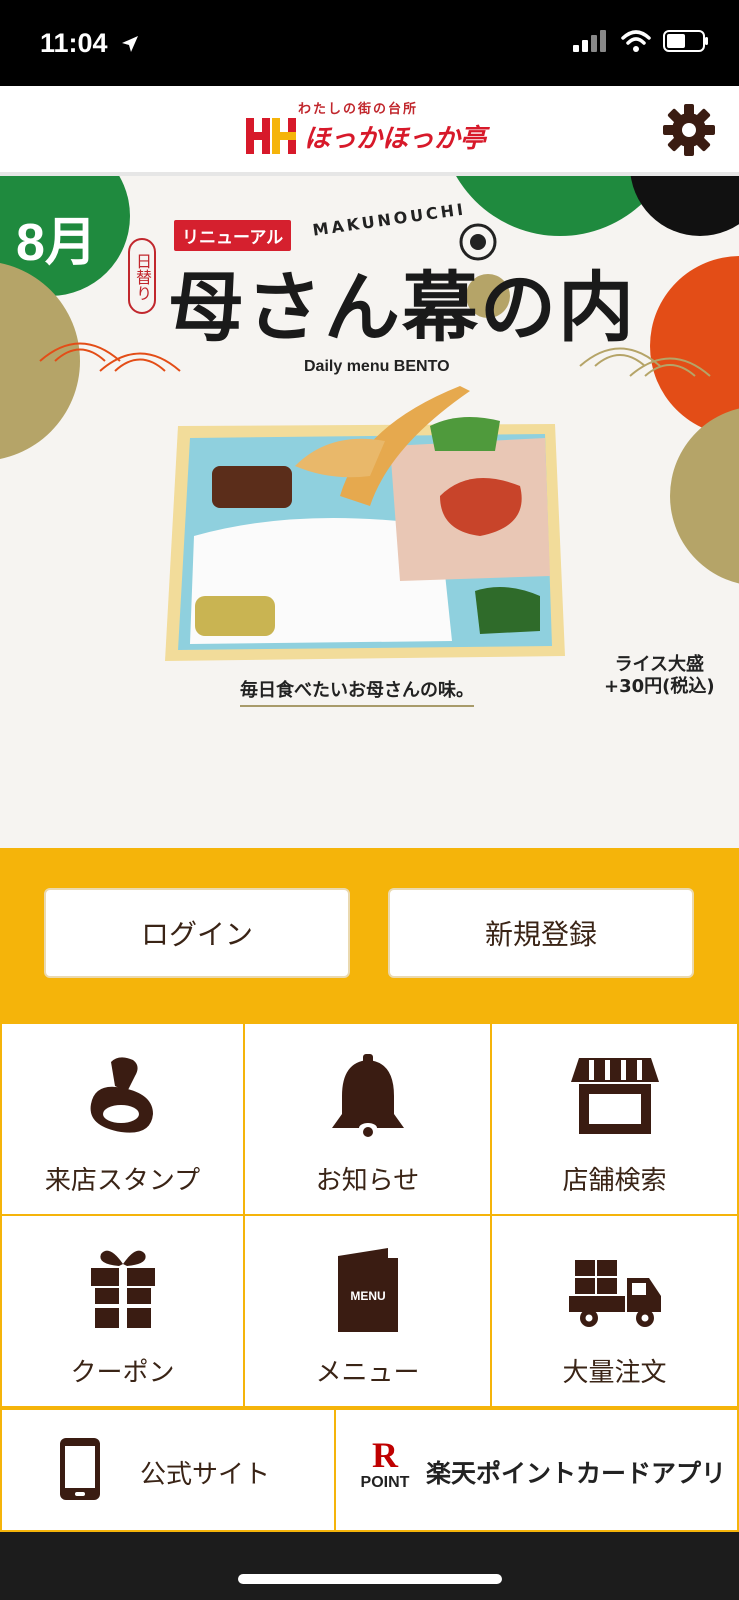  I want to click on notice-tile: お知らせ, so click(367, 1119).